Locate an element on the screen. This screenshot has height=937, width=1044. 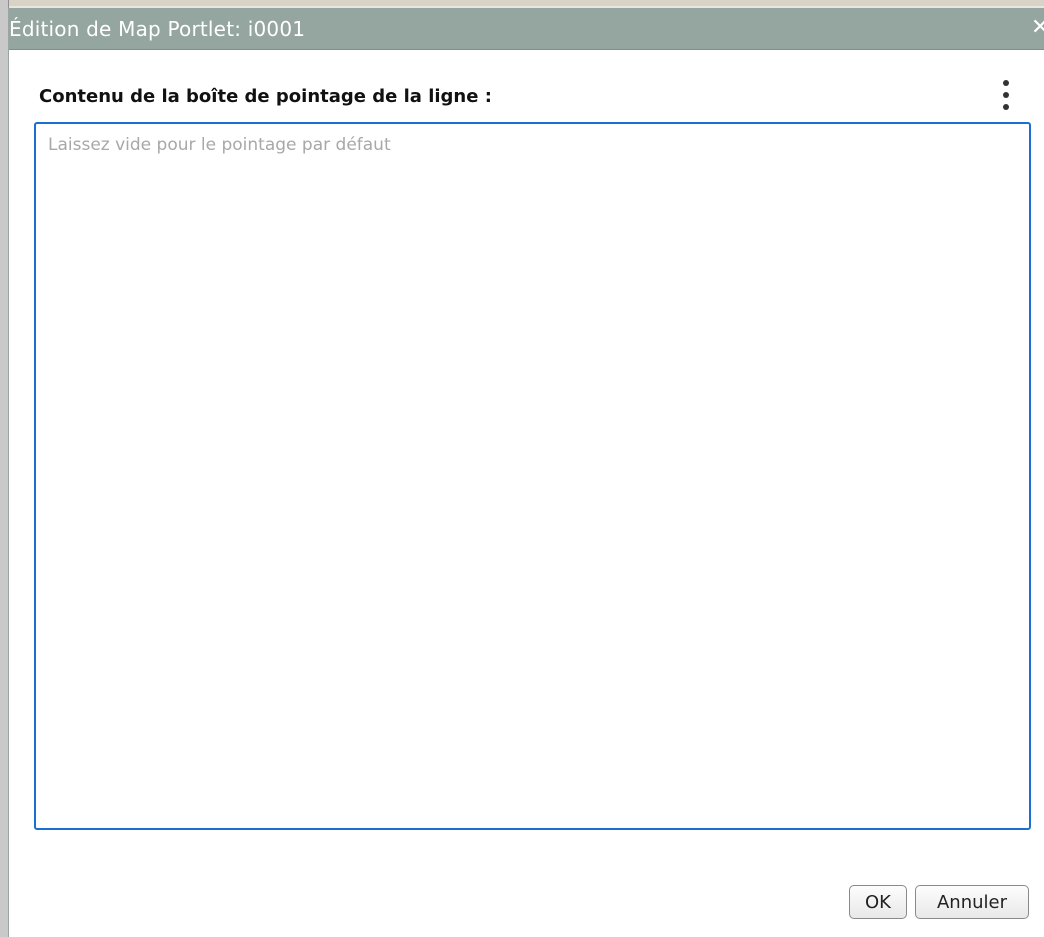
close-icon: ✕ is located at coordinates (1037, 28).